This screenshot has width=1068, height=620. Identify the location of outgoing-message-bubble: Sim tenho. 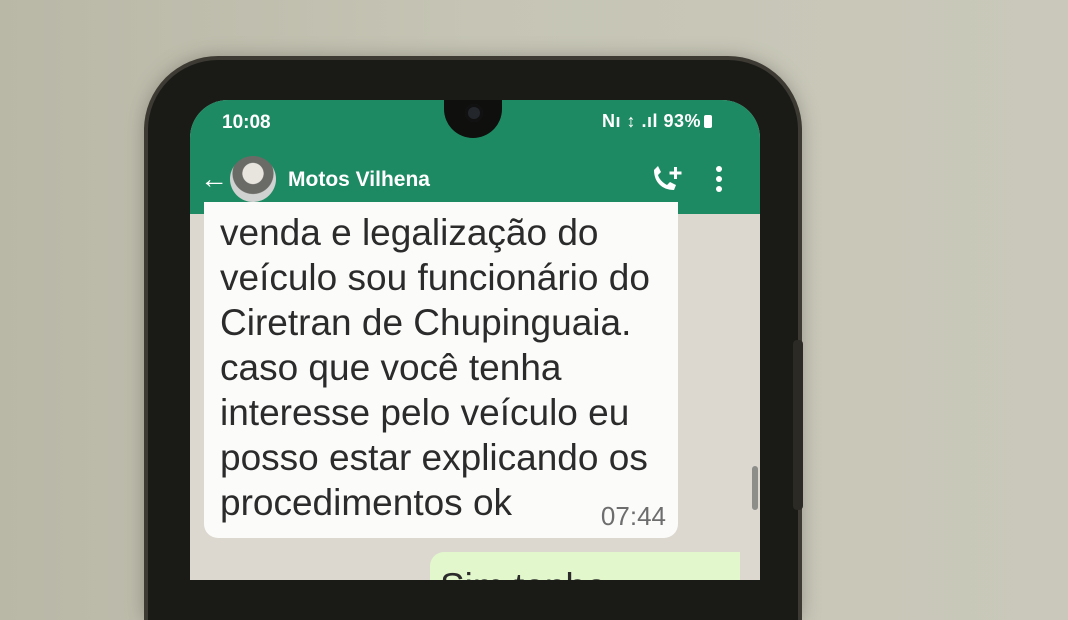
(585, 566).